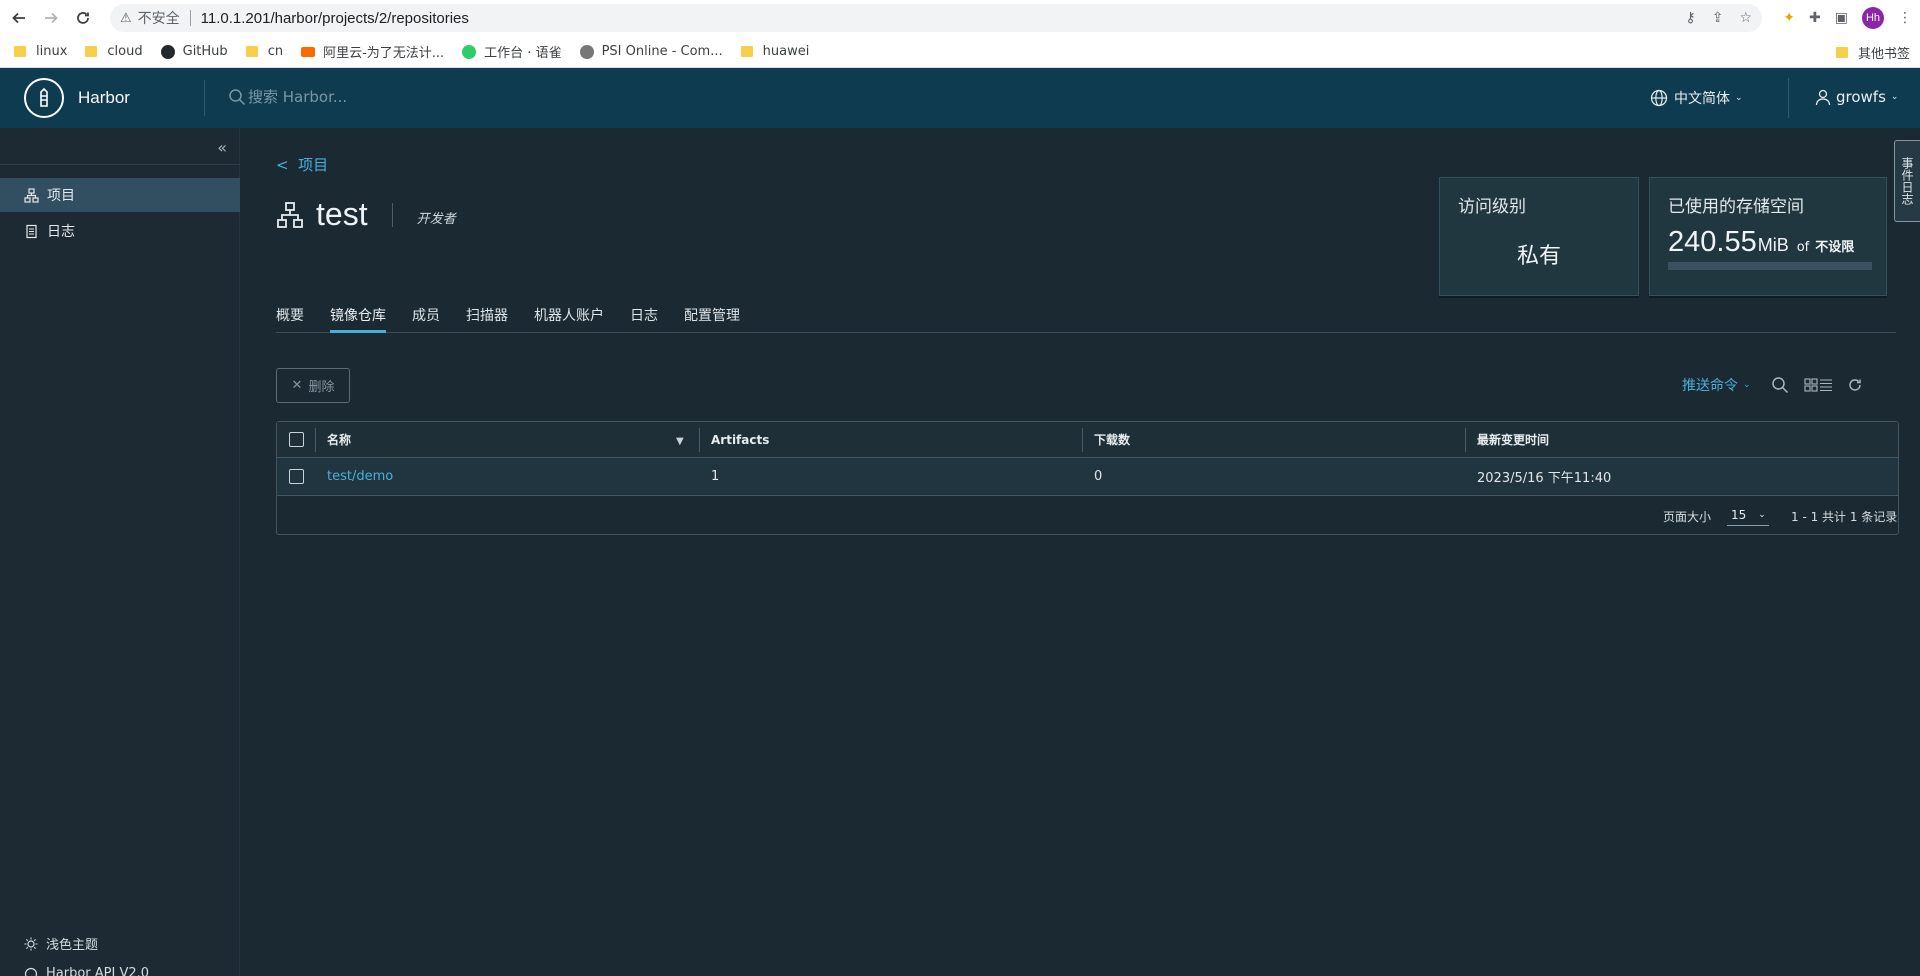  What do you see at coordinates (1112, 439) in the screenshot?
I see `column-header-pulls: 下载数` at bounding box center [1112, 439].